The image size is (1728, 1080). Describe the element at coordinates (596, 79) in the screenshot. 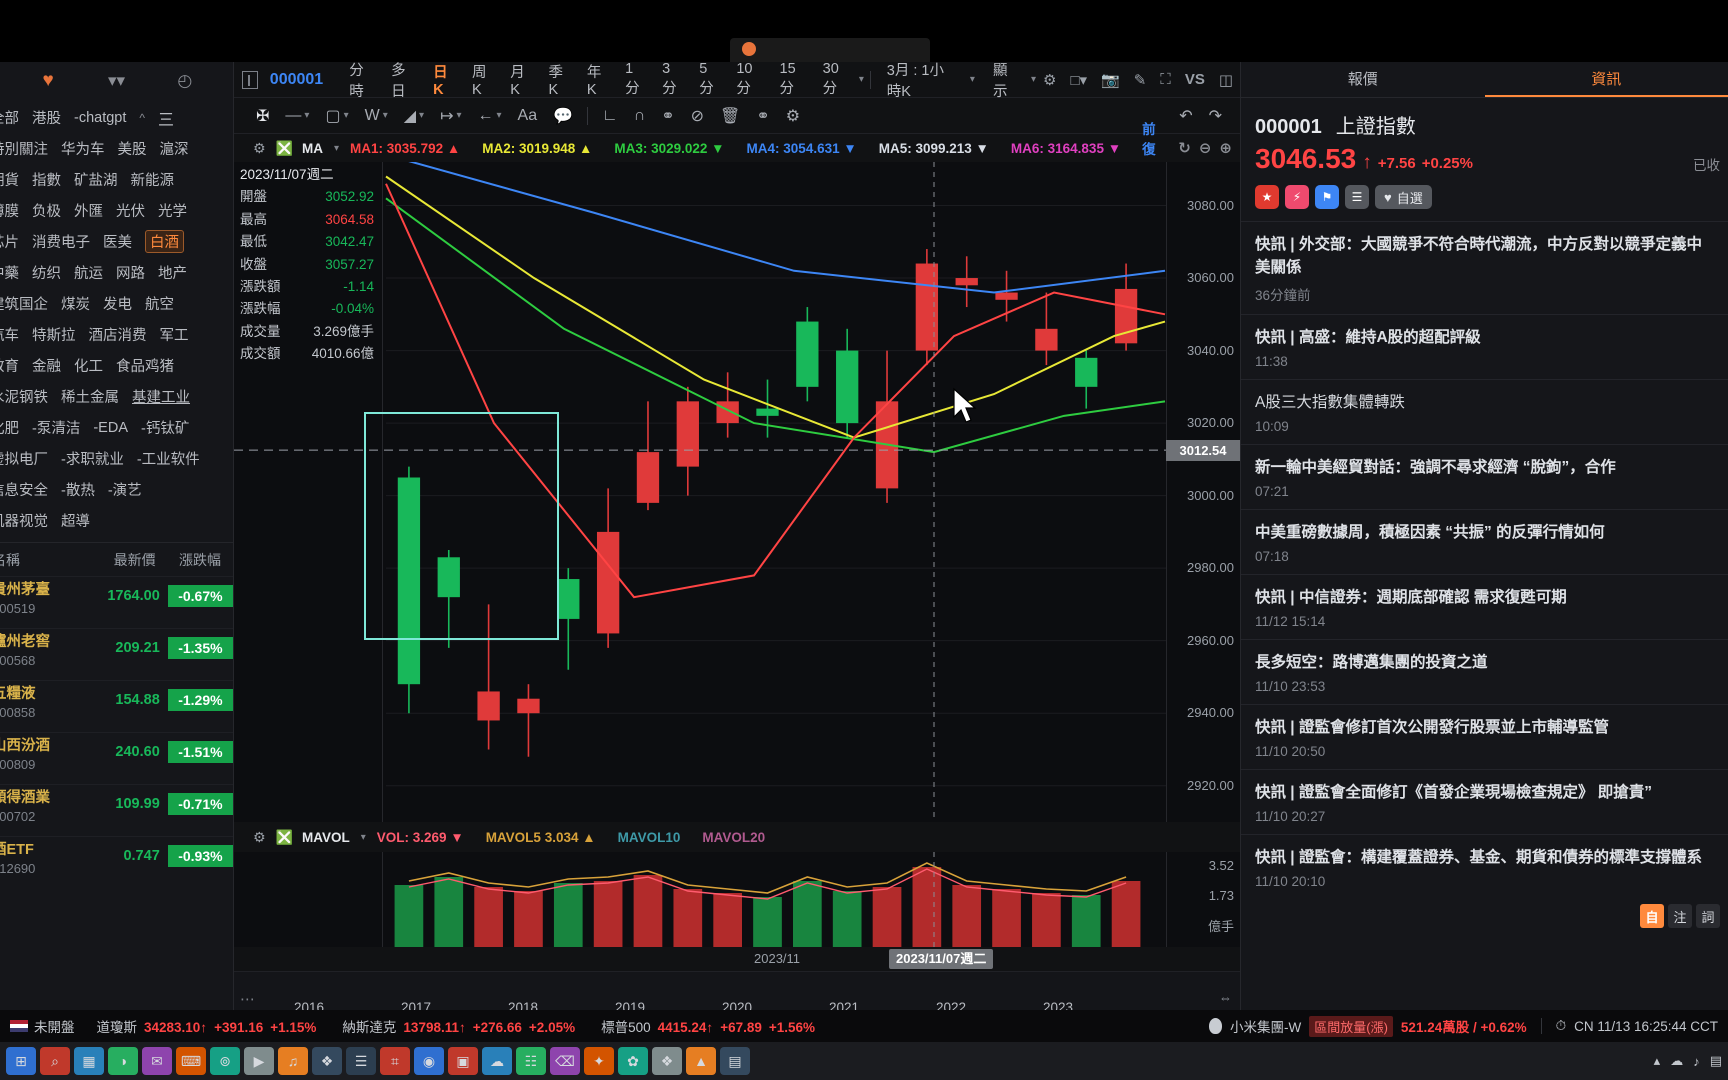

I see `period-tab-年K: 年K` at that location.